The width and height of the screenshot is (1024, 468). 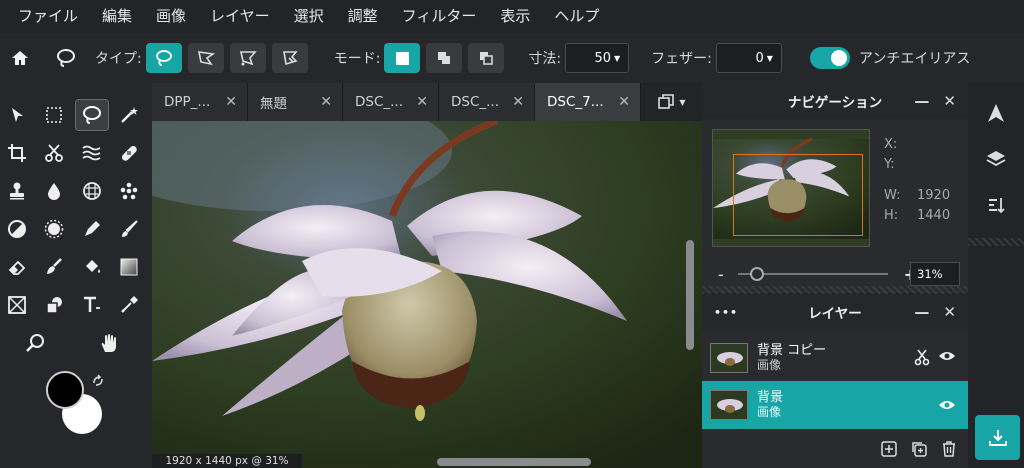 I want to click on move-tool-icon, so click(x=17, y=115).